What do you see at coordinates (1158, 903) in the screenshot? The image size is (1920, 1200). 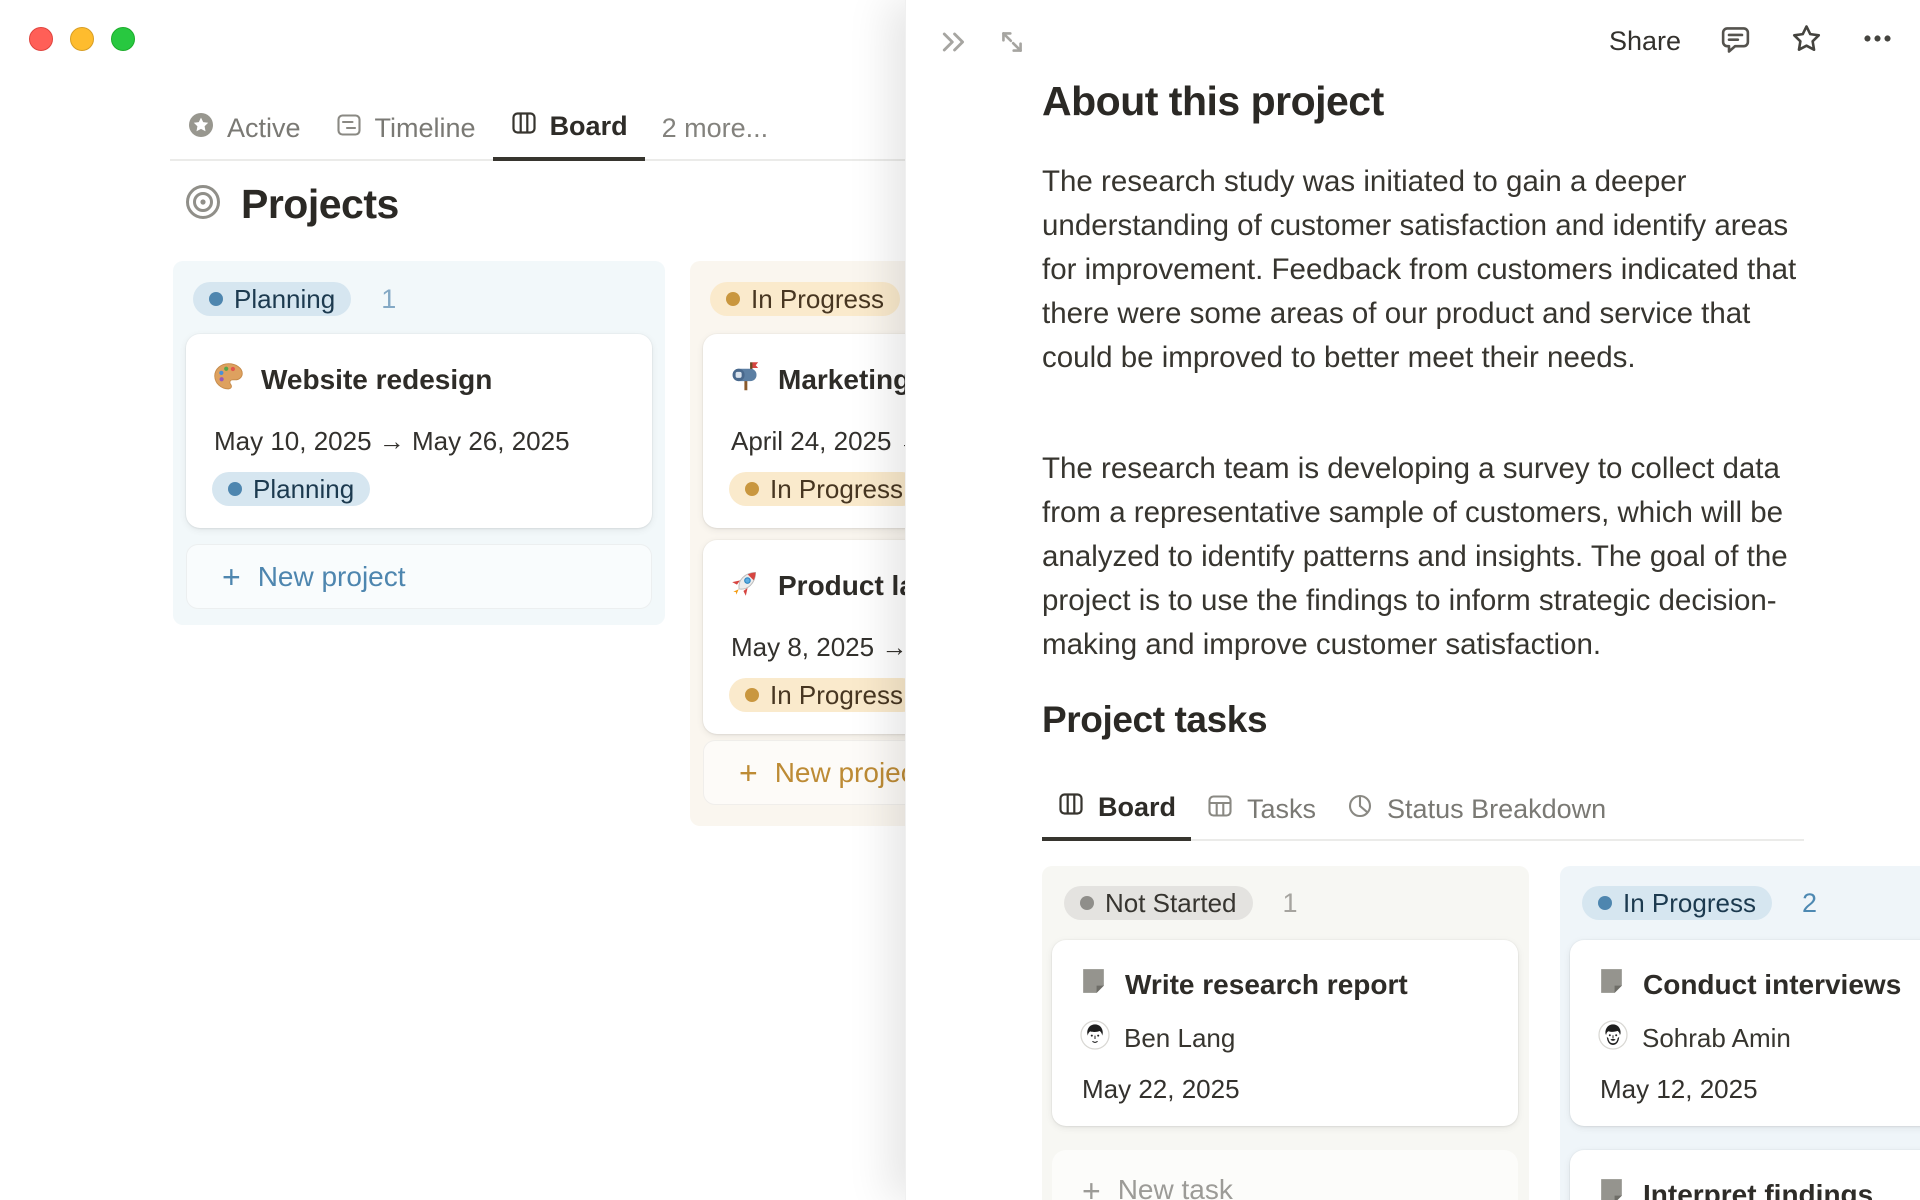 I see `status-pill-not-started: Not Started` at bounding box center [1158, 903].